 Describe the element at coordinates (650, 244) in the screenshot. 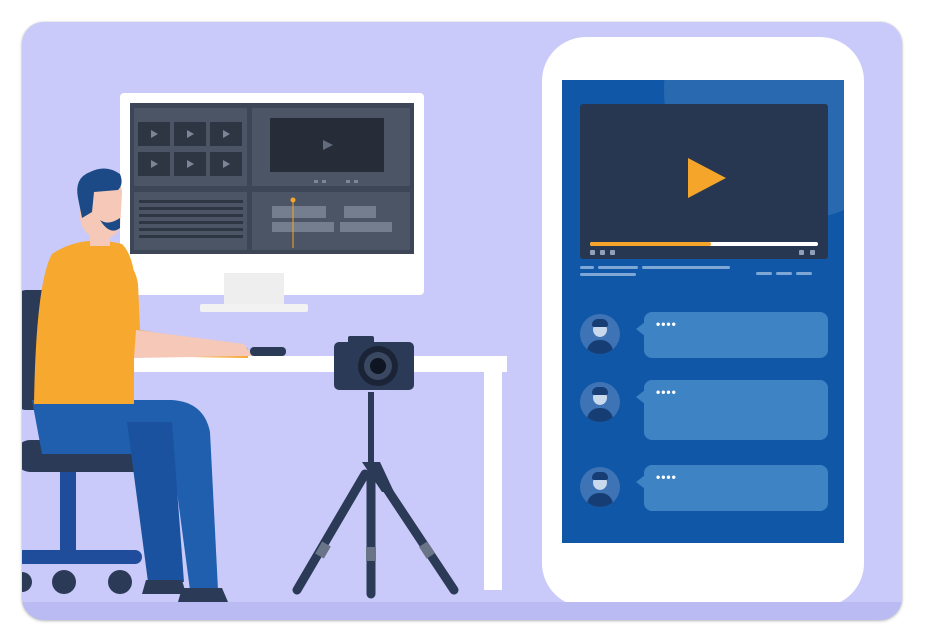

I see `video-progress-fill` at that location.